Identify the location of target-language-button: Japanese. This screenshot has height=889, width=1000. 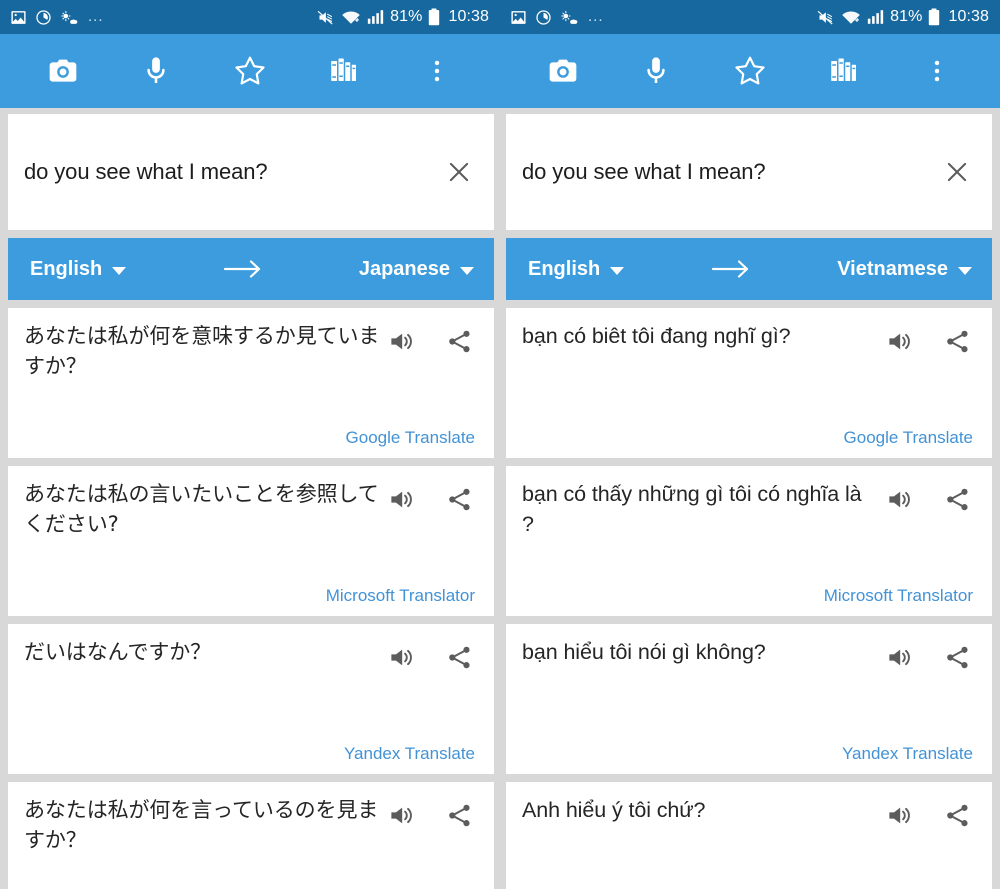
(416, 269).